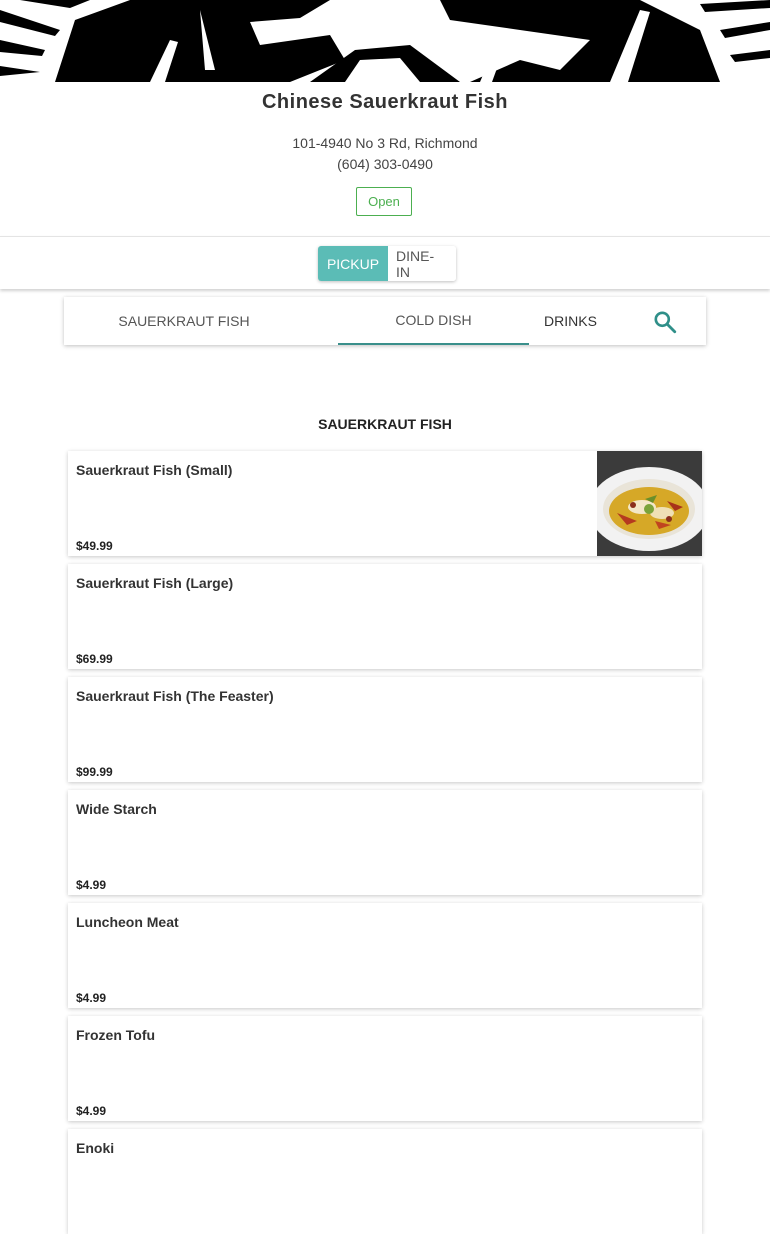 This screenshot has width=770, height=1234. I want to click on category-tabs: SAUERKRAUT FISH COLD DISH DRINKS, so click(385, 321).